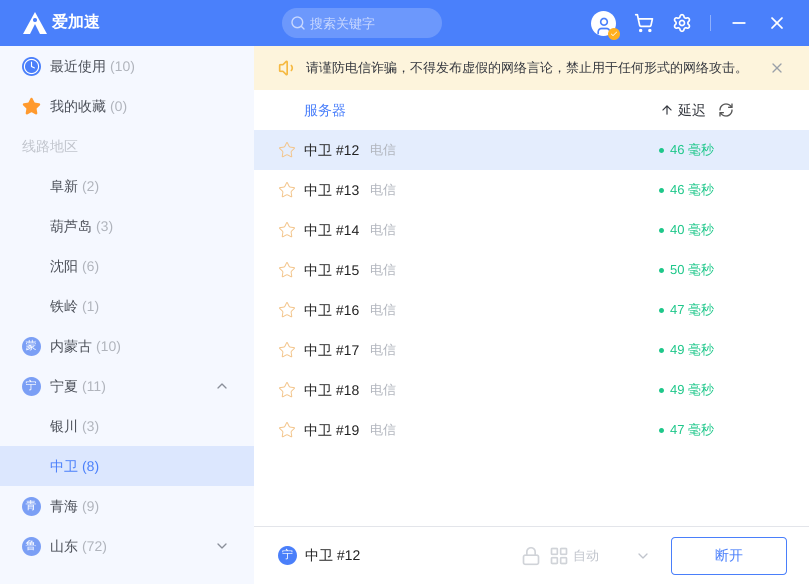 Image resolution: width=809 pixels, height=584 pixels. What do you see at coordinates (31, 66) in the screenshot?
I see `clock-icon` at bounding box center [31, 66].